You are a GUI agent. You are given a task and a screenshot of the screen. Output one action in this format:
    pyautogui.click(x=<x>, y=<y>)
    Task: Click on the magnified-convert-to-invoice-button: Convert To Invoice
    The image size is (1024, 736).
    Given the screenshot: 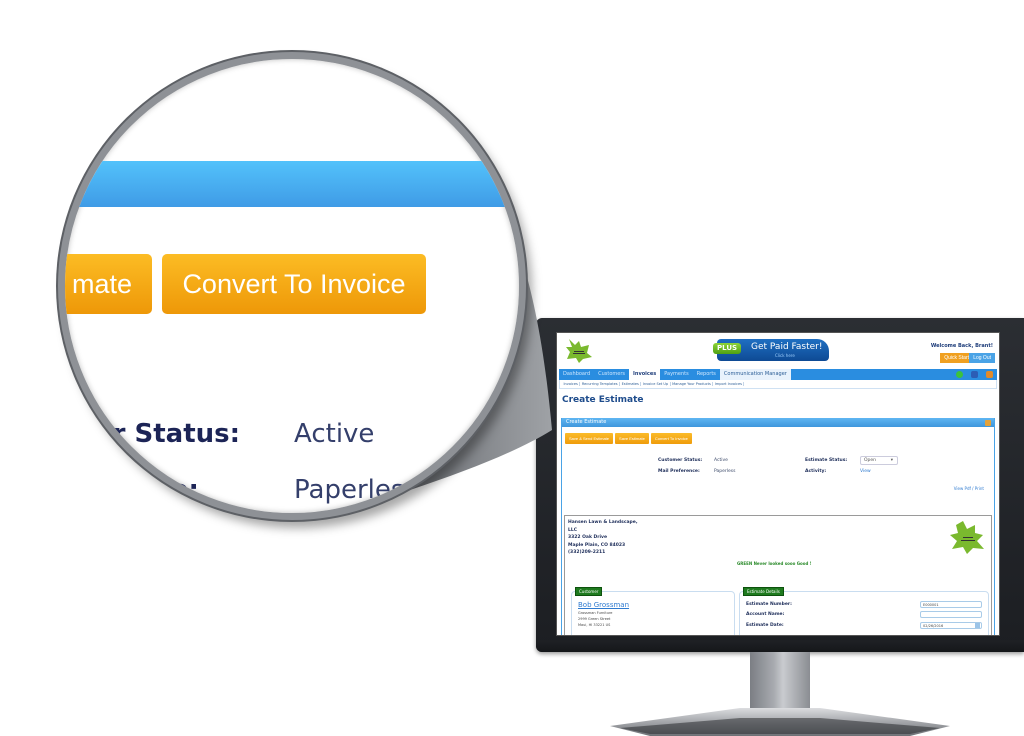 What is the action you would take?
    pyautogui.click(x=294, y=284)
    